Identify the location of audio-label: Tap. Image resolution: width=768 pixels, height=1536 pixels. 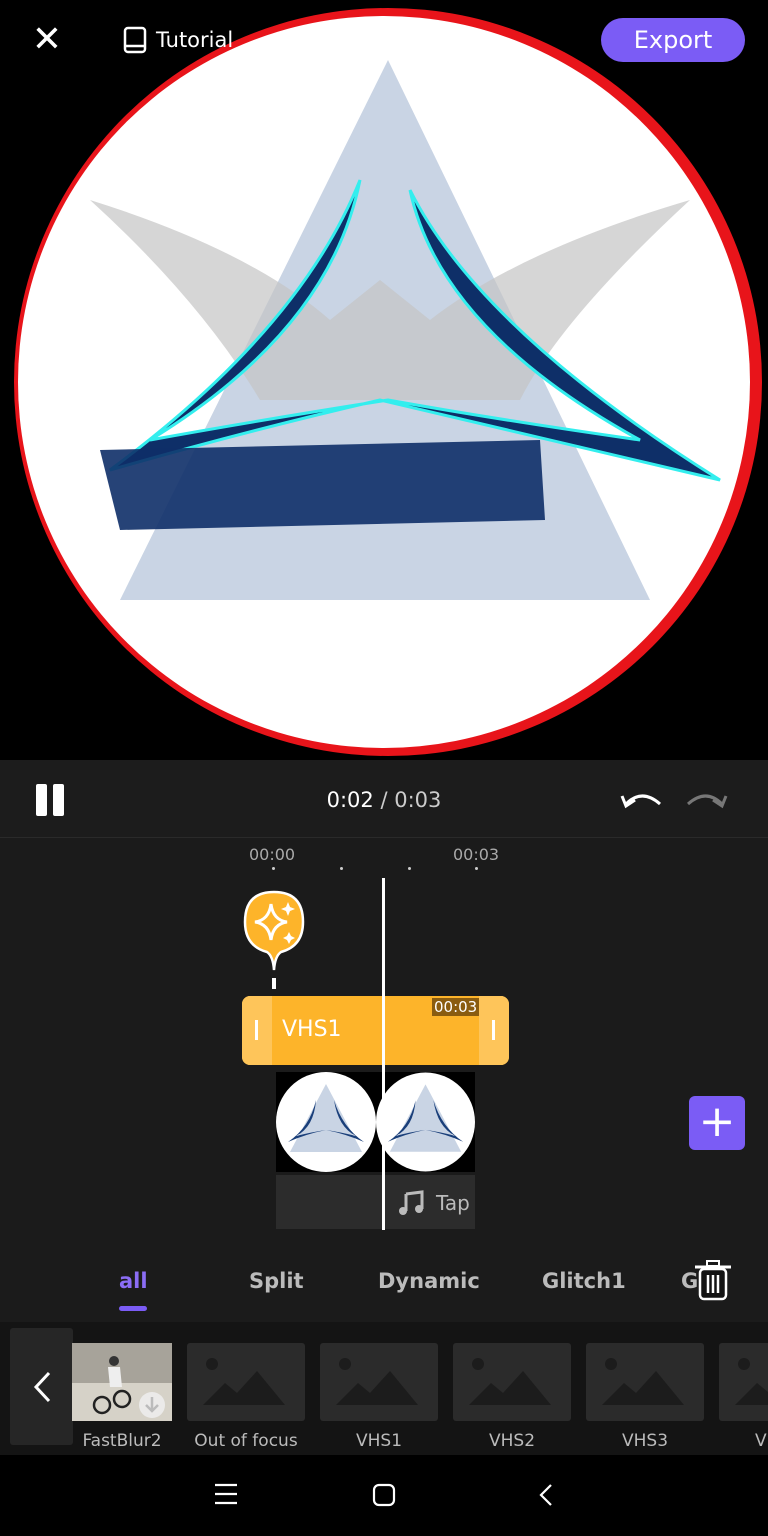
(453, 1203).